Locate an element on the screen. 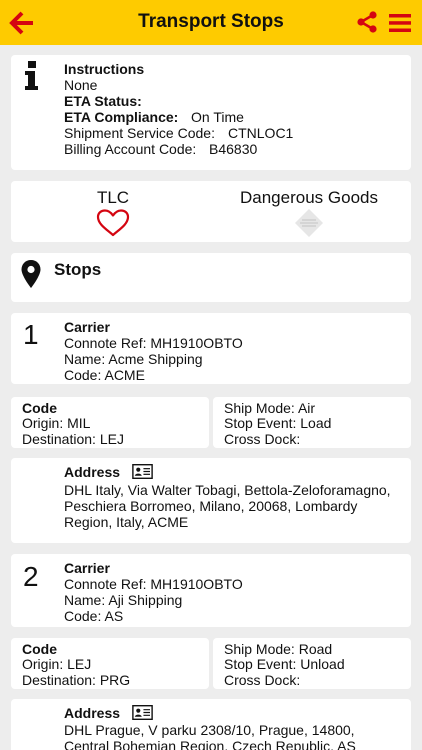 This screenshot has height=750, width=422. dangerous-goods-icon is located at coordinates (309, 223).